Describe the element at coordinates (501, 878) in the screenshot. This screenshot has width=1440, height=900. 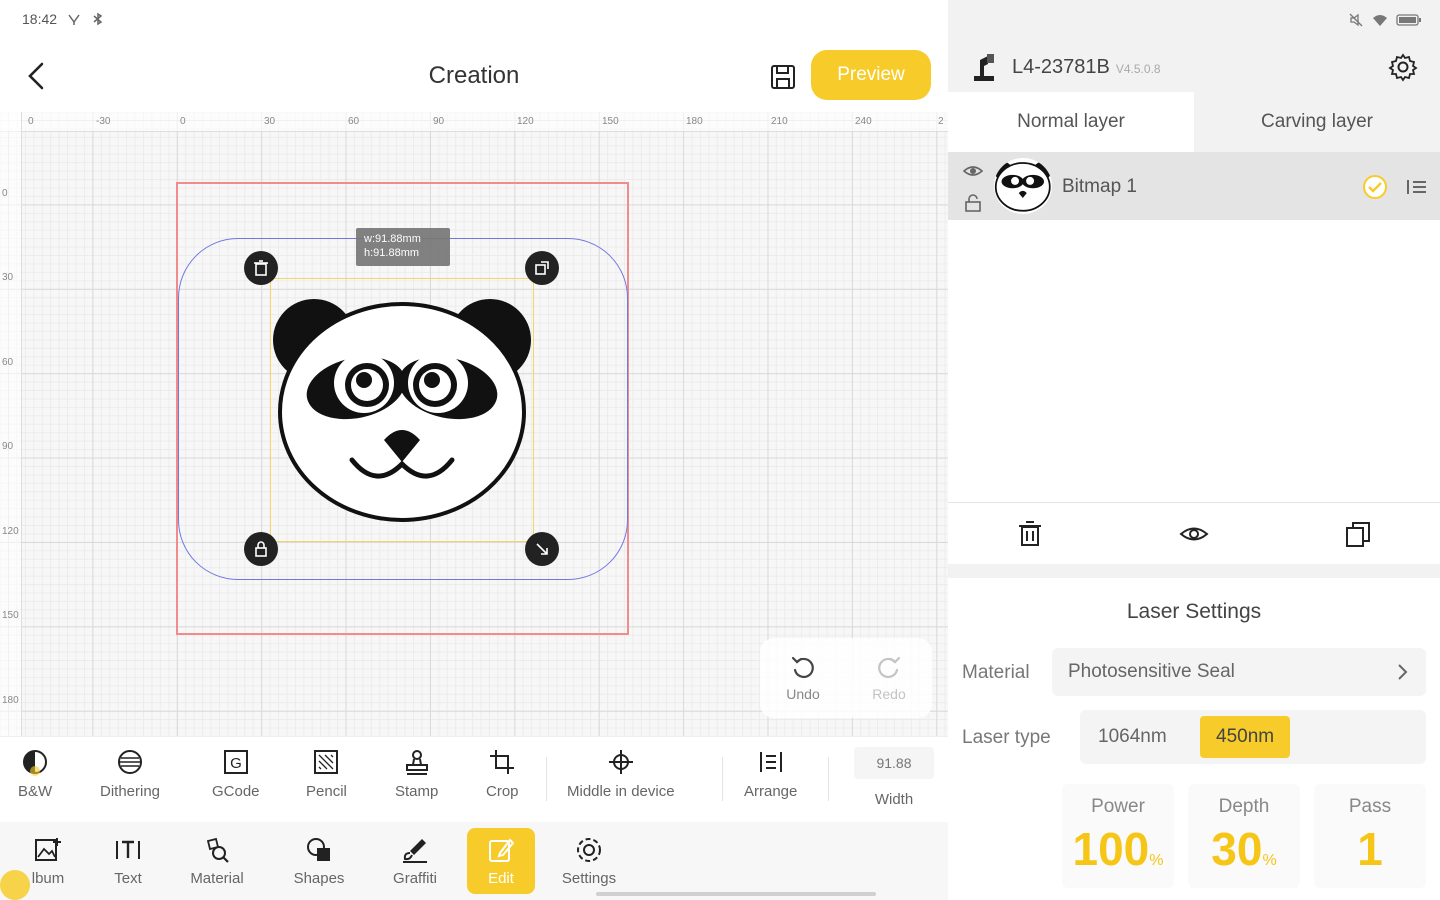
I see `btool-label: Edit` at that location.